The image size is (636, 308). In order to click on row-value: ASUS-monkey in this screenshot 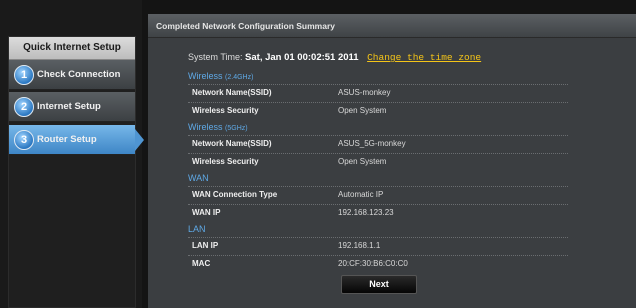, I will do `click(364, 92)`.